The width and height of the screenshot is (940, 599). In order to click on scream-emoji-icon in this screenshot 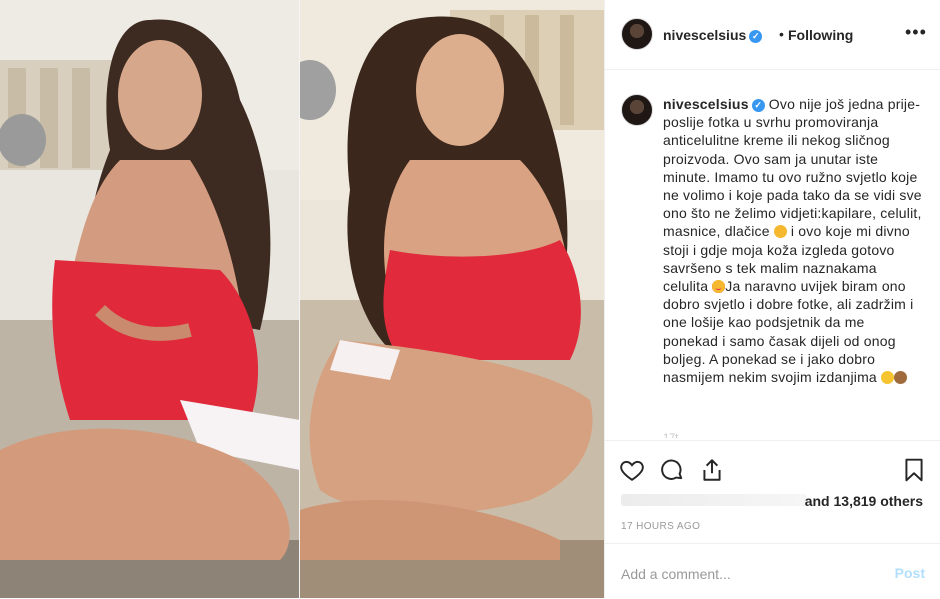, I will do `click(780, 232)`.